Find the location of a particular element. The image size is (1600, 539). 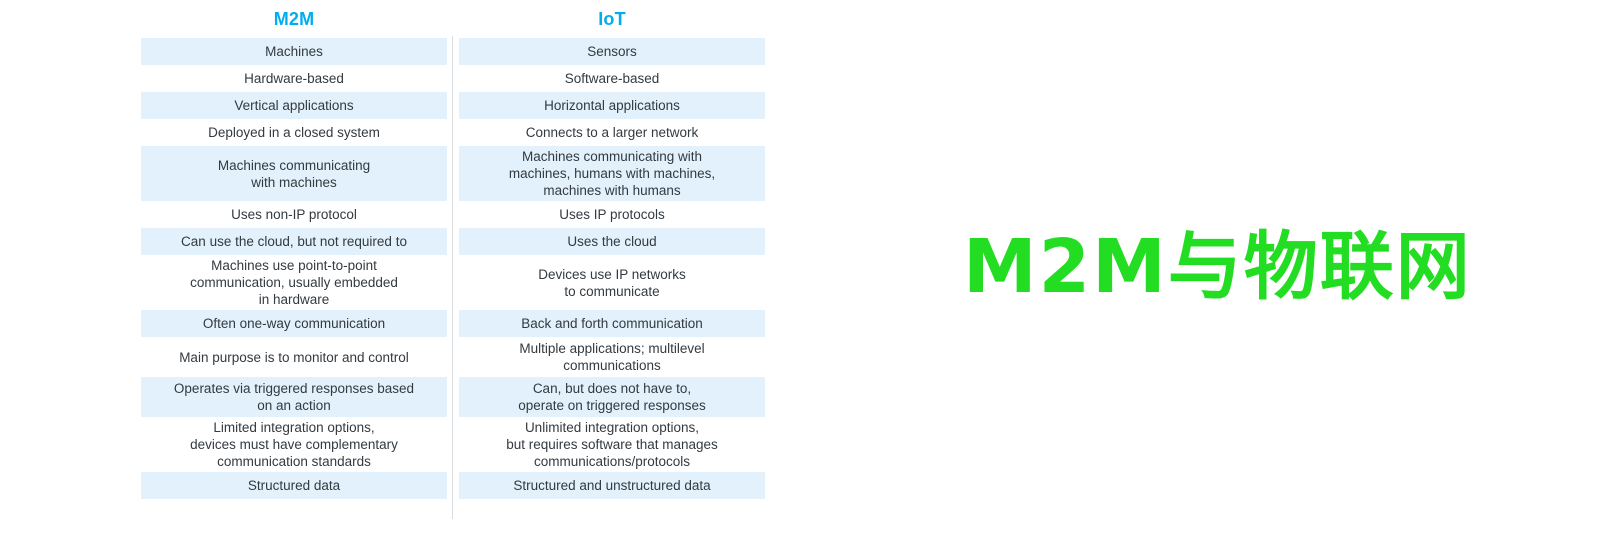

table-row: Structured and unstructured data is located at coordinates (612, 485).